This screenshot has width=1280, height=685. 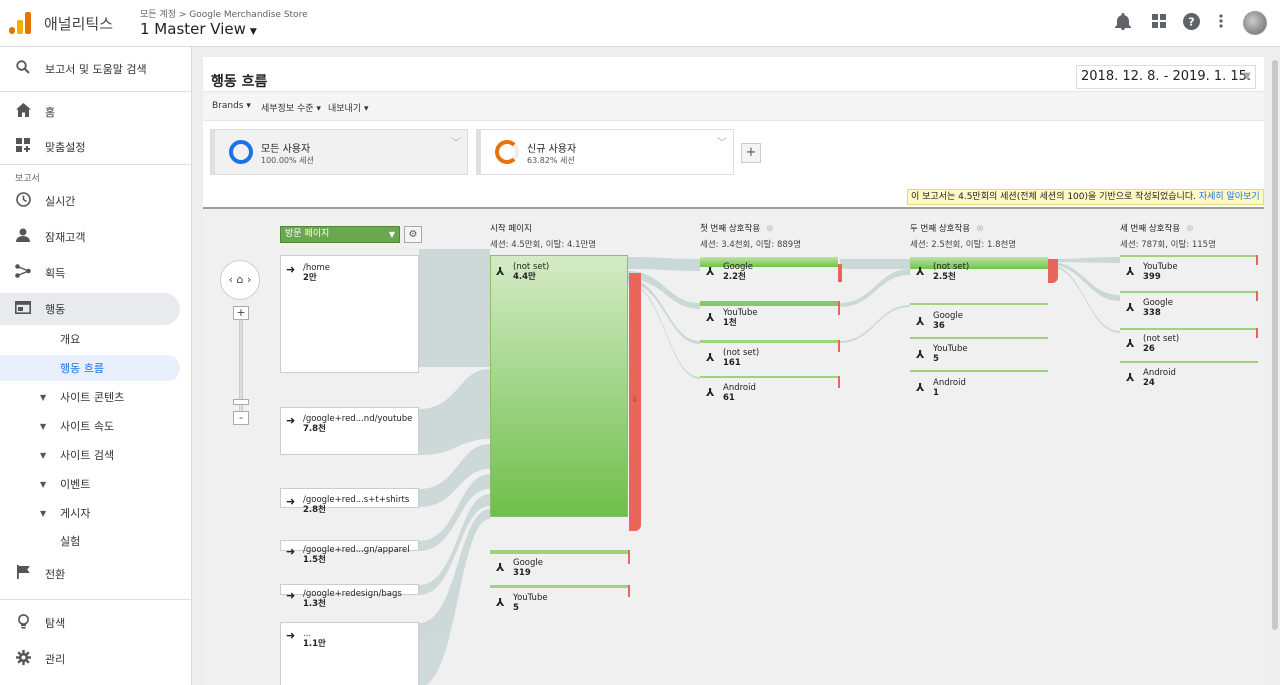 I want to click on learn-more-link: 자세히 알아보기, so click(x=1229, y=197).